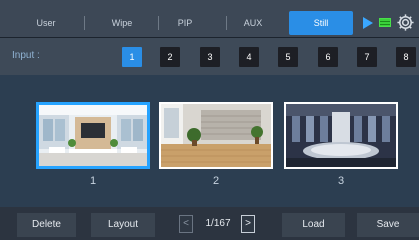 Image resolution: width=419 pixels, height=240 pixels. What do you see at coordinates (170, 57) in the screenshot?
I see `input-button-2: 2` at bounding box center [170, 57].